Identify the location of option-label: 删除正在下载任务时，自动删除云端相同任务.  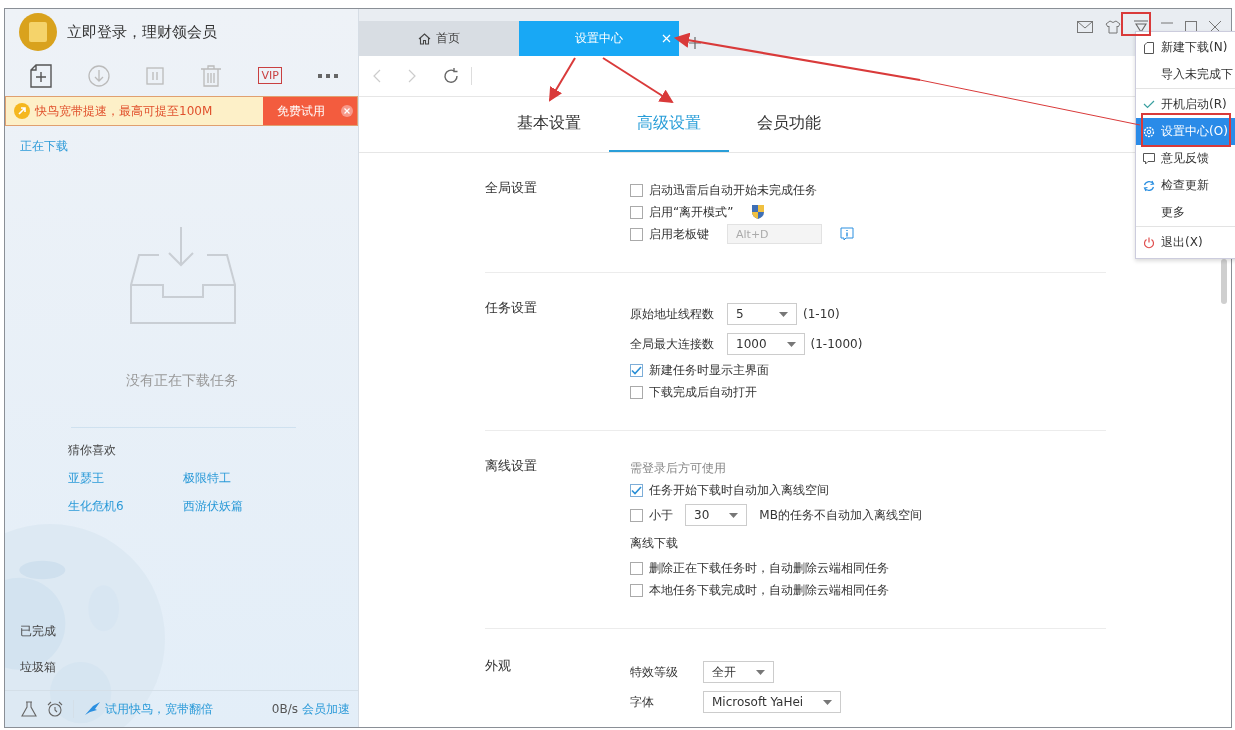
(769, 568).